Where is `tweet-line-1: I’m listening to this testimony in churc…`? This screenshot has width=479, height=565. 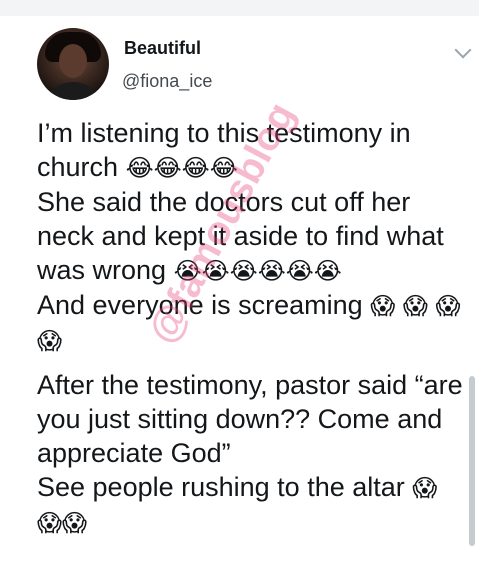
tweet-line-1: I’m listening to this testimony in churc… is located at coordinates (253, 150).